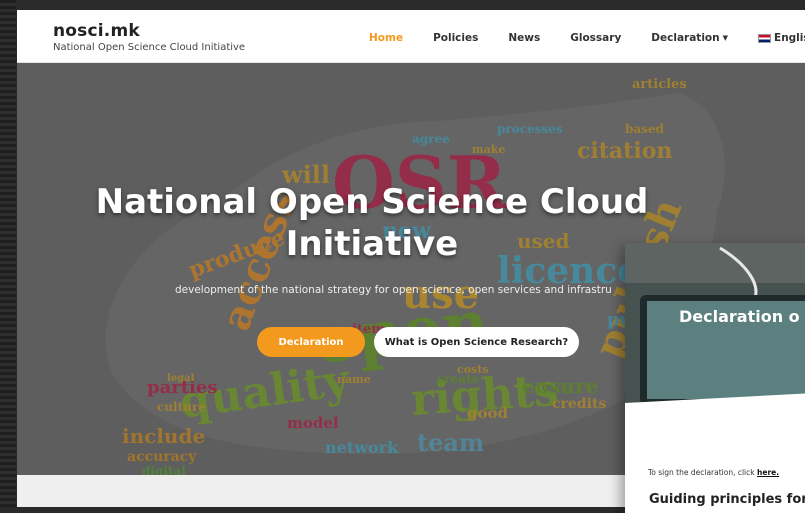 The width and height of the screenshot is (805, 513). I want to click on desk-photo-illustration, so click(715, 329).